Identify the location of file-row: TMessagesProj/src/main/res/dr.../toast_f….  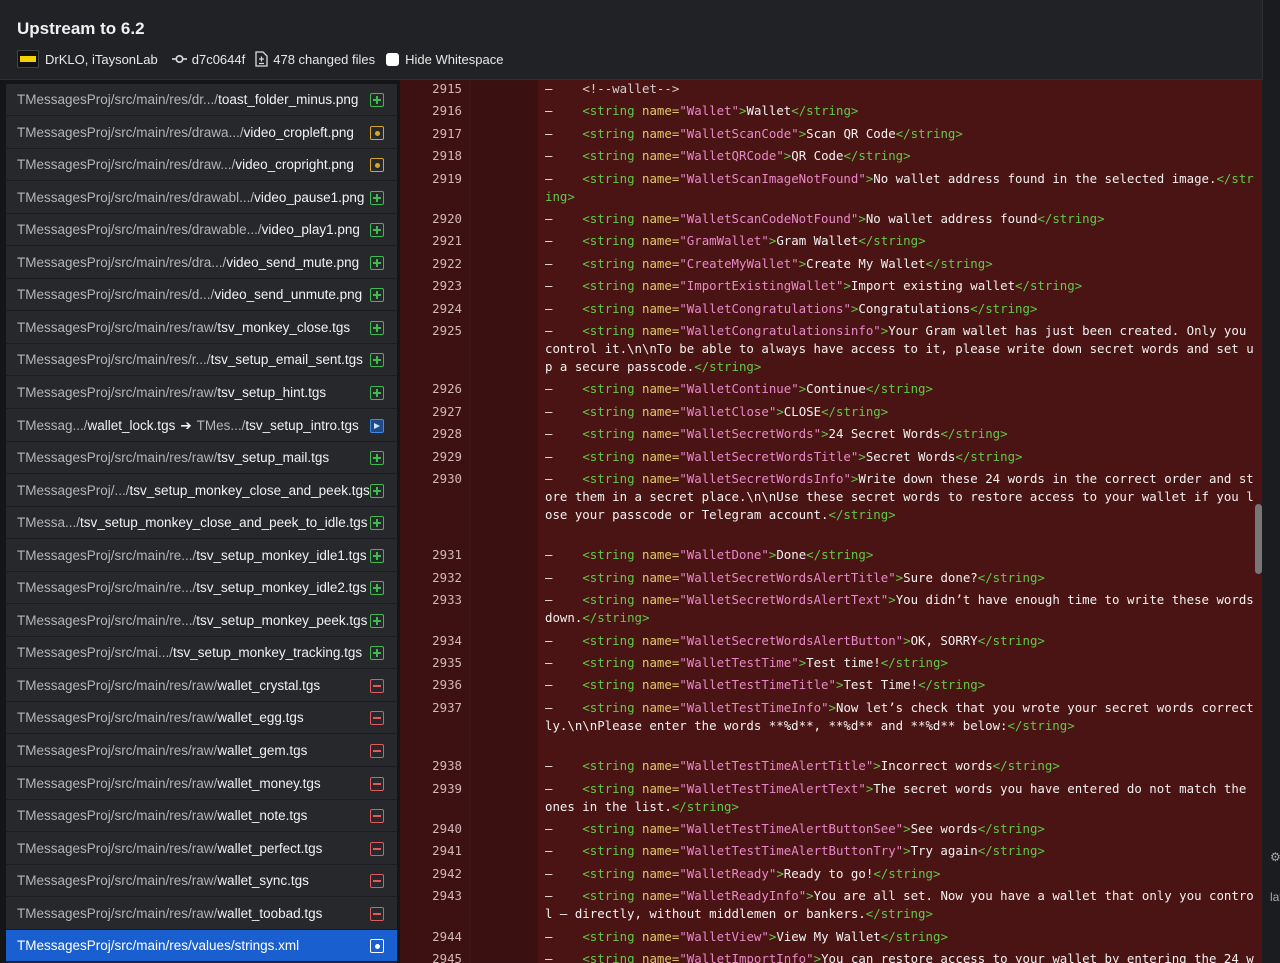
(201, 100).